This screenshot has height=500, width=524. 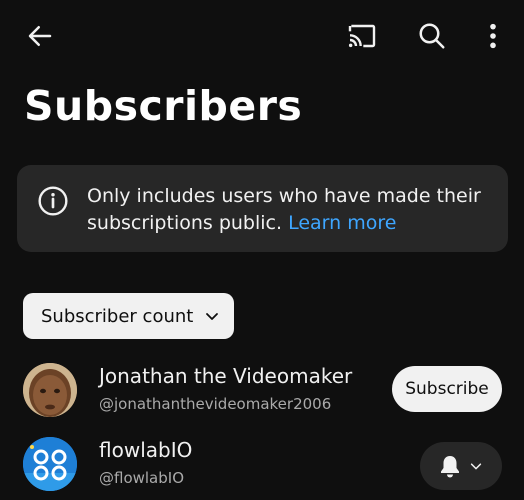 I want to click on search-button, so click(x=432, y=36).